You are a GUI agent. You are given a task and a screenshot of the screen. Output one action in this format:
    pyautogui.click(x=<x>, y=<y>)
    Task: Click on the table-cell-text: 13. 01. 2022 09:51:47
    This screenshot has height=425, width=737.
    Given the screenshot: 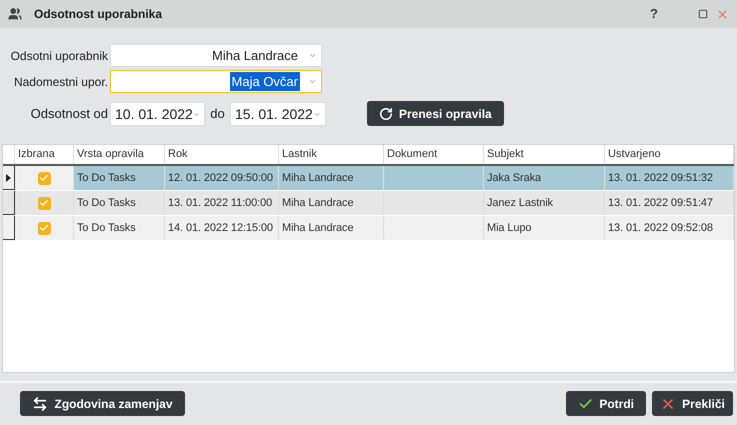 What is the action you would take?
    pyautogui.click(x=660, y=203)
    